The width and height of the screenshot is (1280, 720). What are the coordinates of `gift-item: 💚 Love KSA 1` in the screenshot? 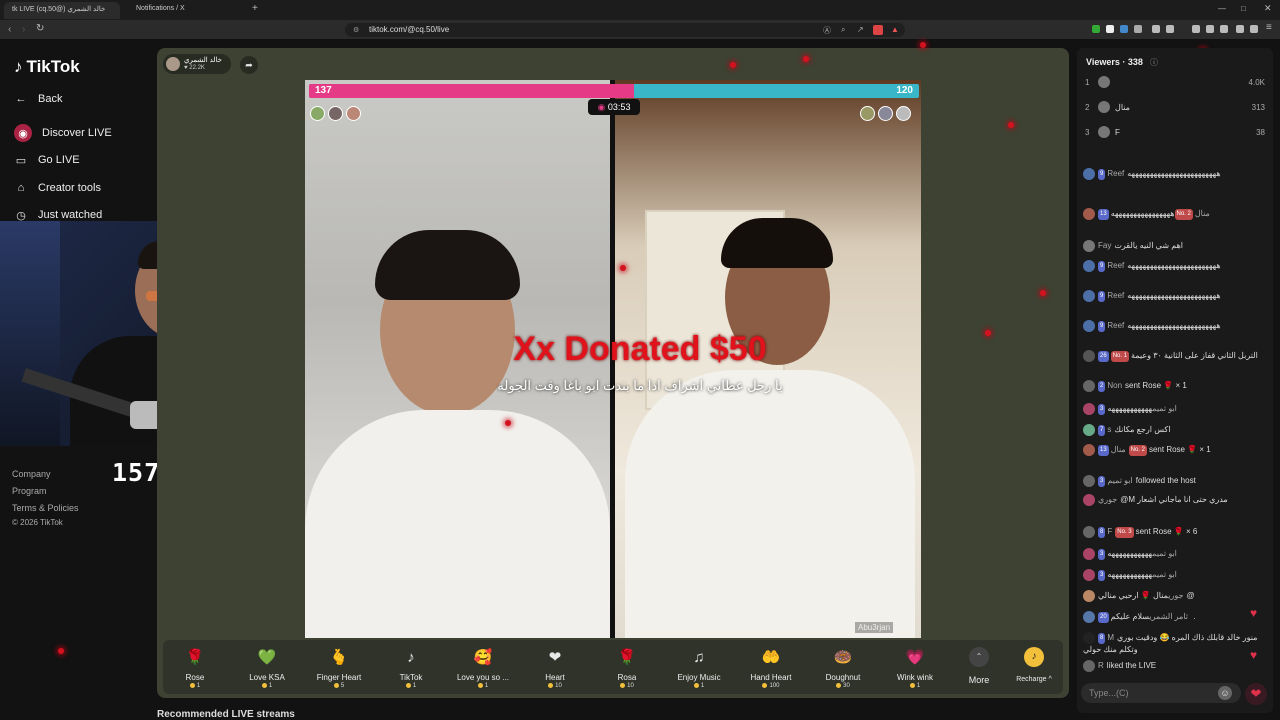 It's located at (267, 667).